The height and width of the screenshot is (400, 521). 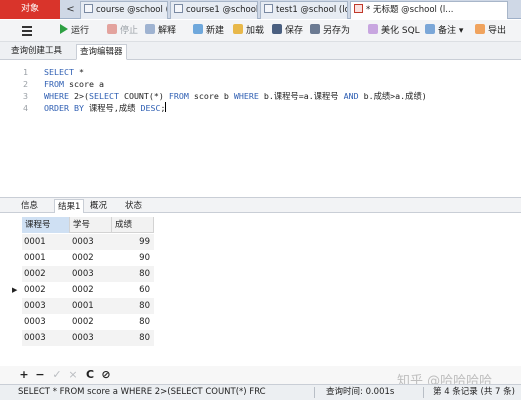 What do you see at coordinates (238, 29) in the screenshot?
I see `folder-icon` at bounding box center [238, 29].